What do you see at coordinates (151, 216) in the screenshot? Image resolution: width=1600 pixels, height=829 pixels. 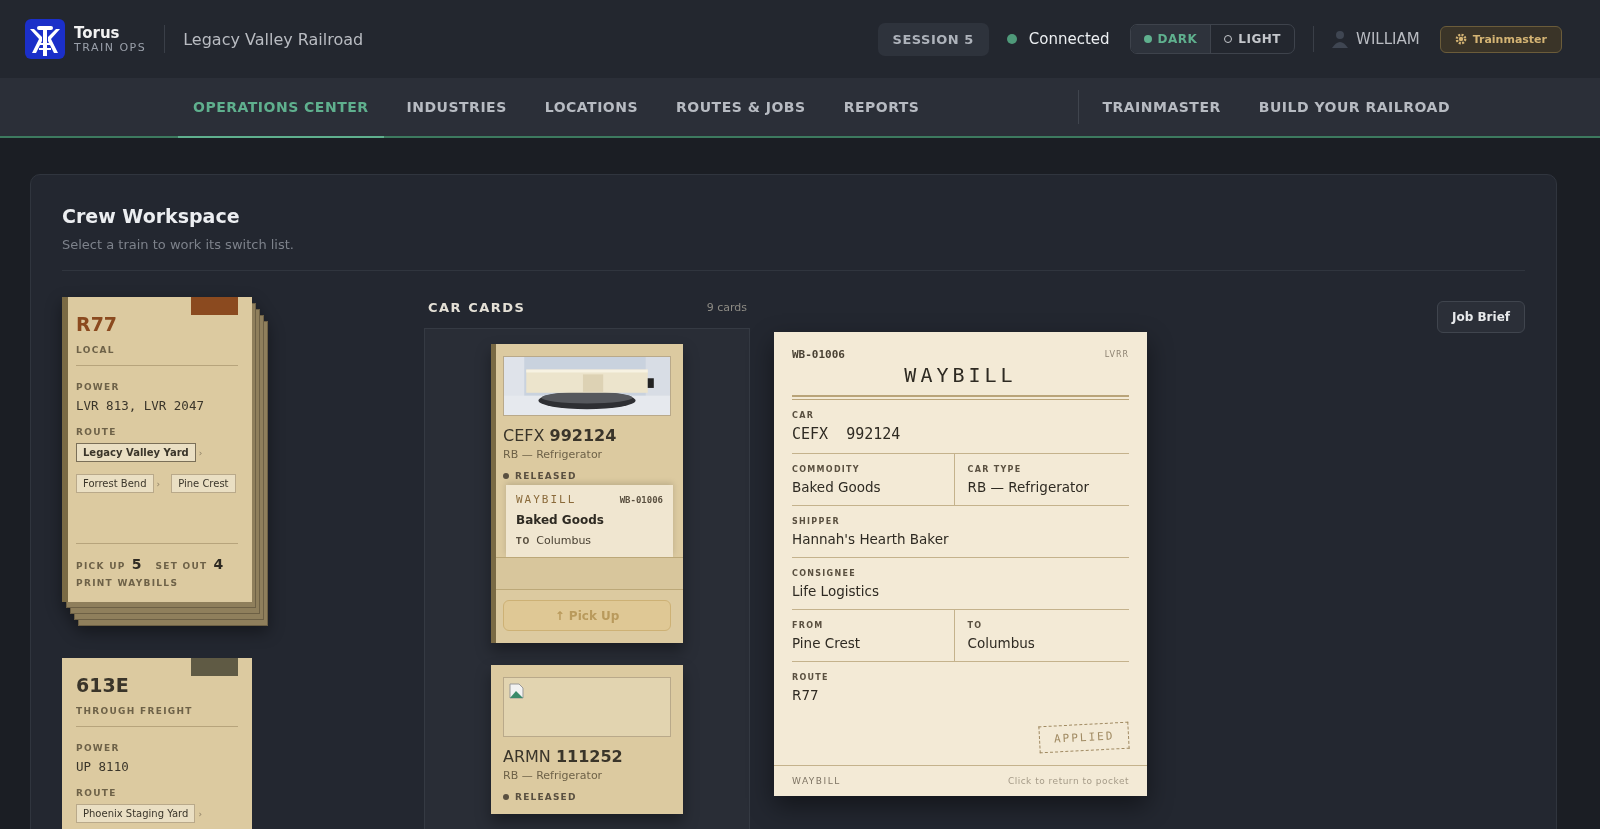 I see `page-title: Crew Workspace` at bounding box center [151, 216].